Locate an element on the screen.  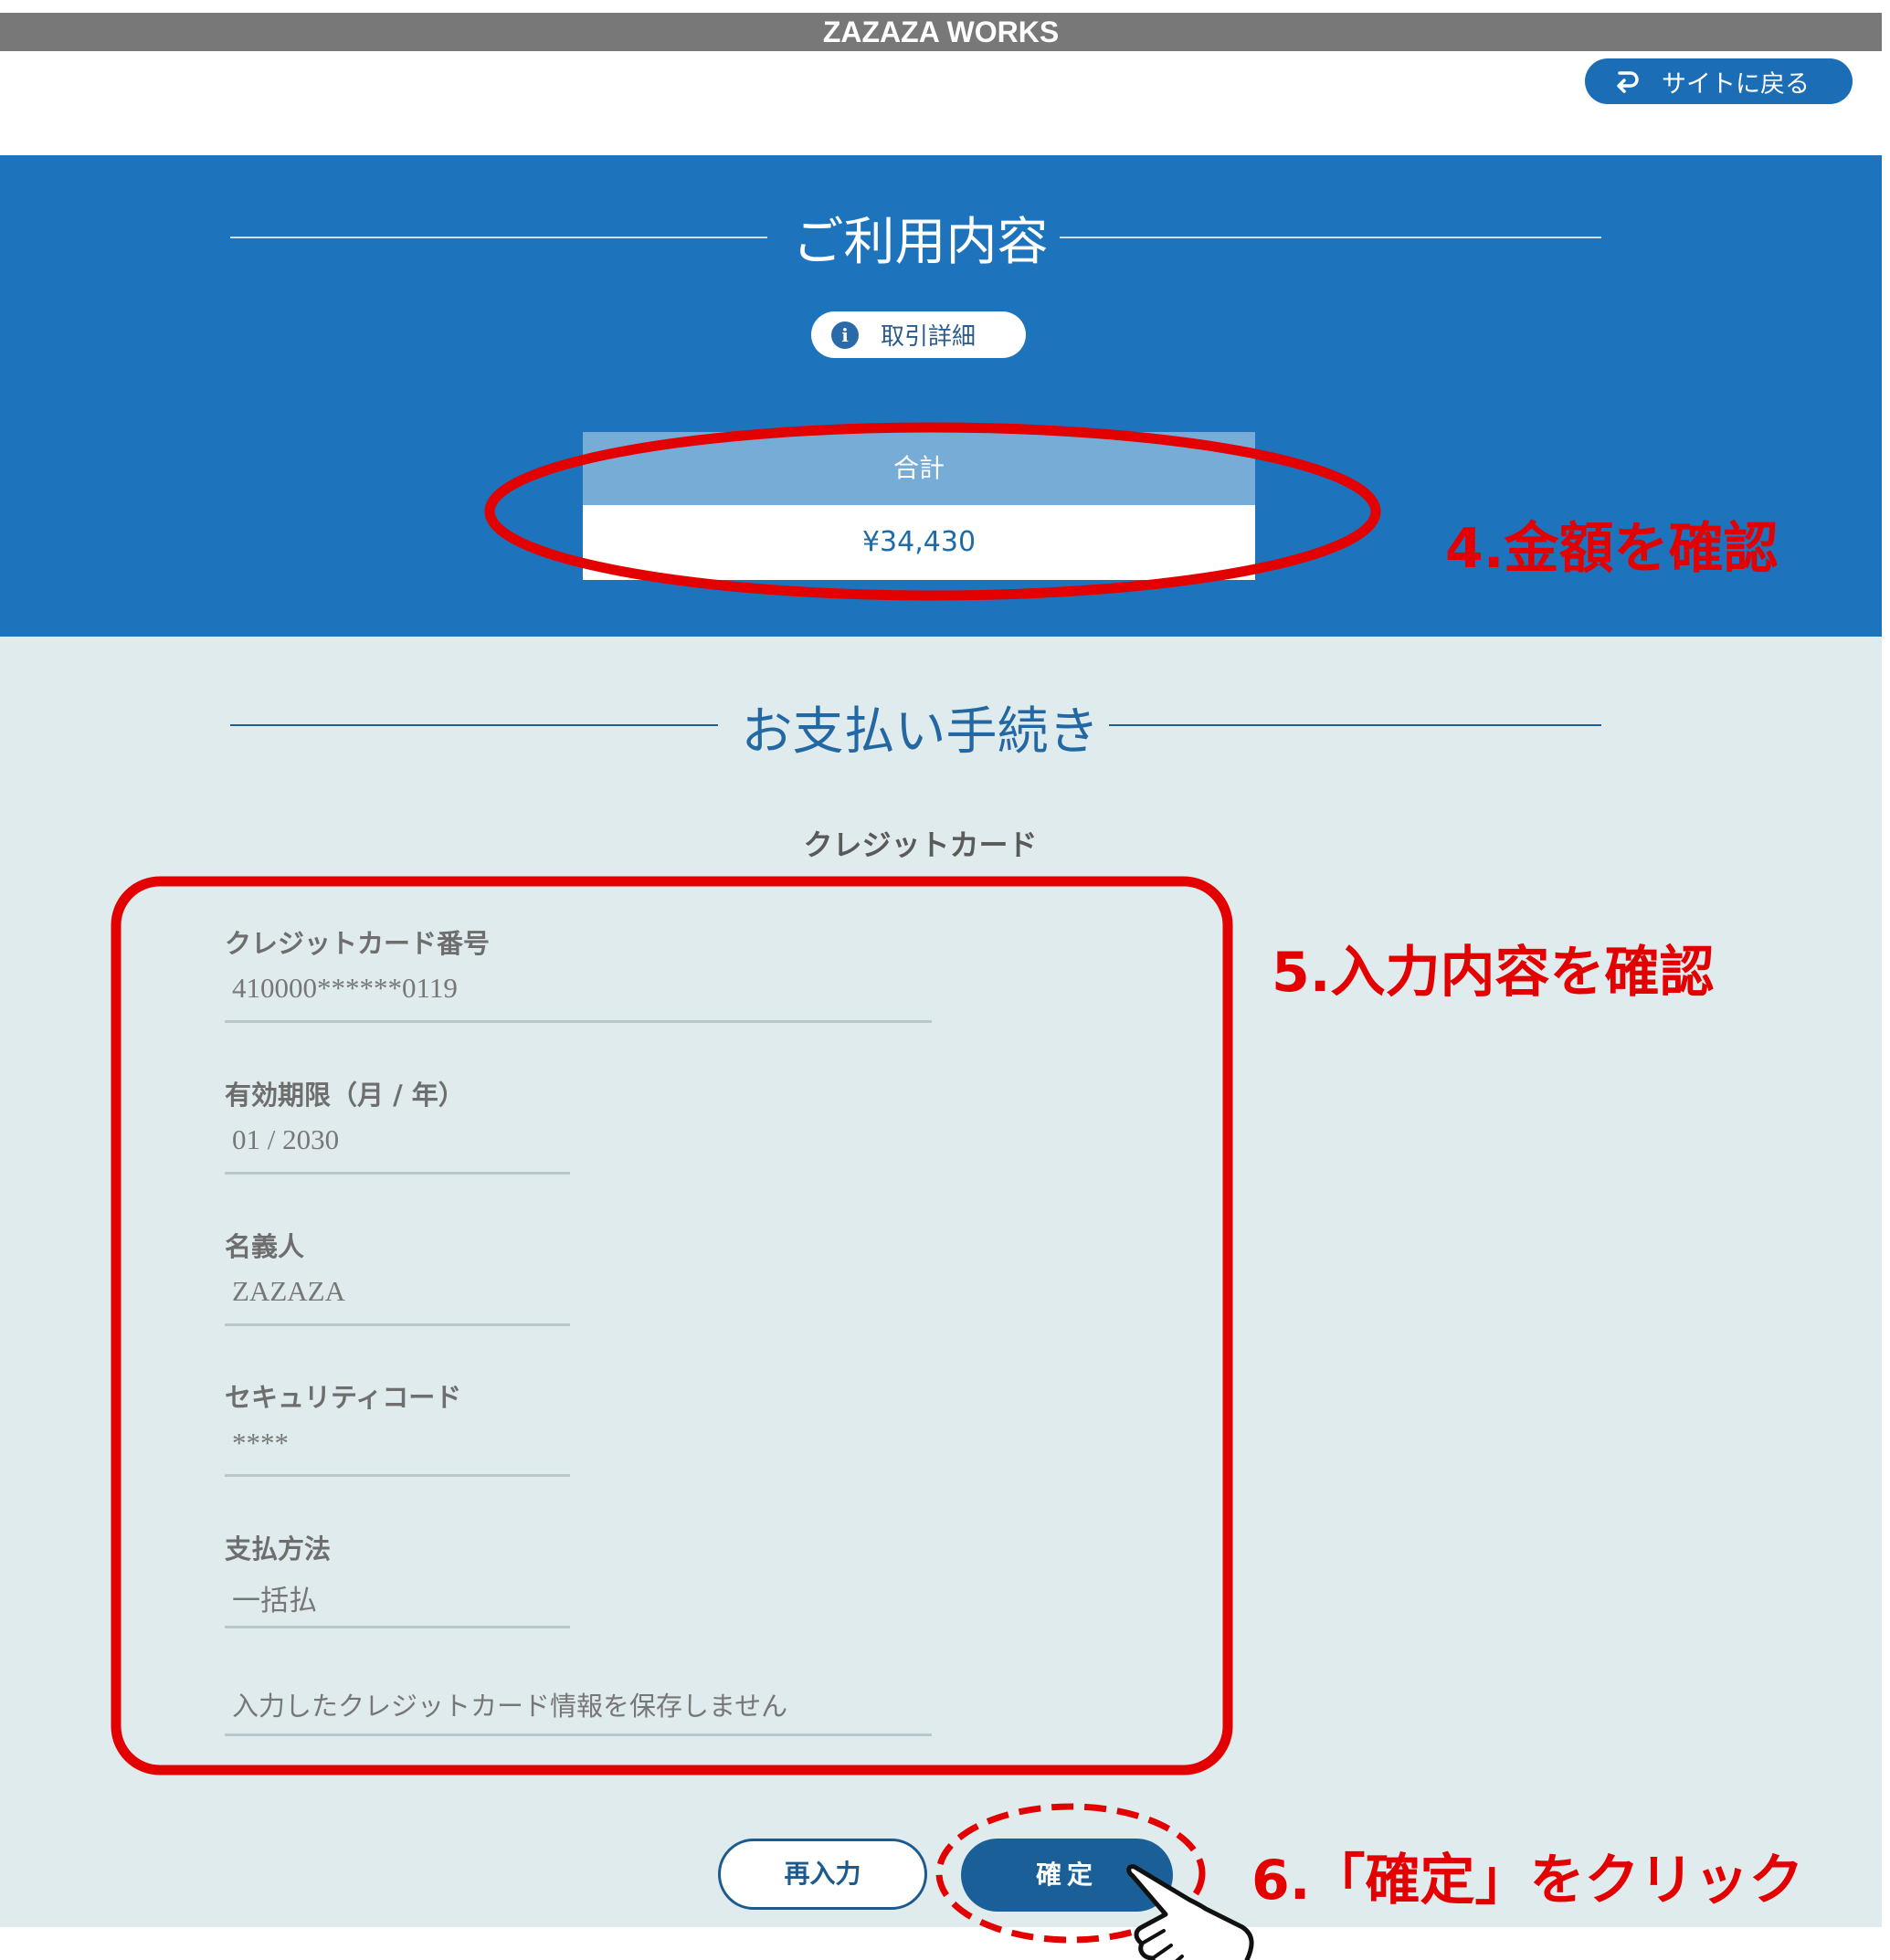
step5-annotation: 5.入力内容を確認 is located at coordinates (1493, 973).